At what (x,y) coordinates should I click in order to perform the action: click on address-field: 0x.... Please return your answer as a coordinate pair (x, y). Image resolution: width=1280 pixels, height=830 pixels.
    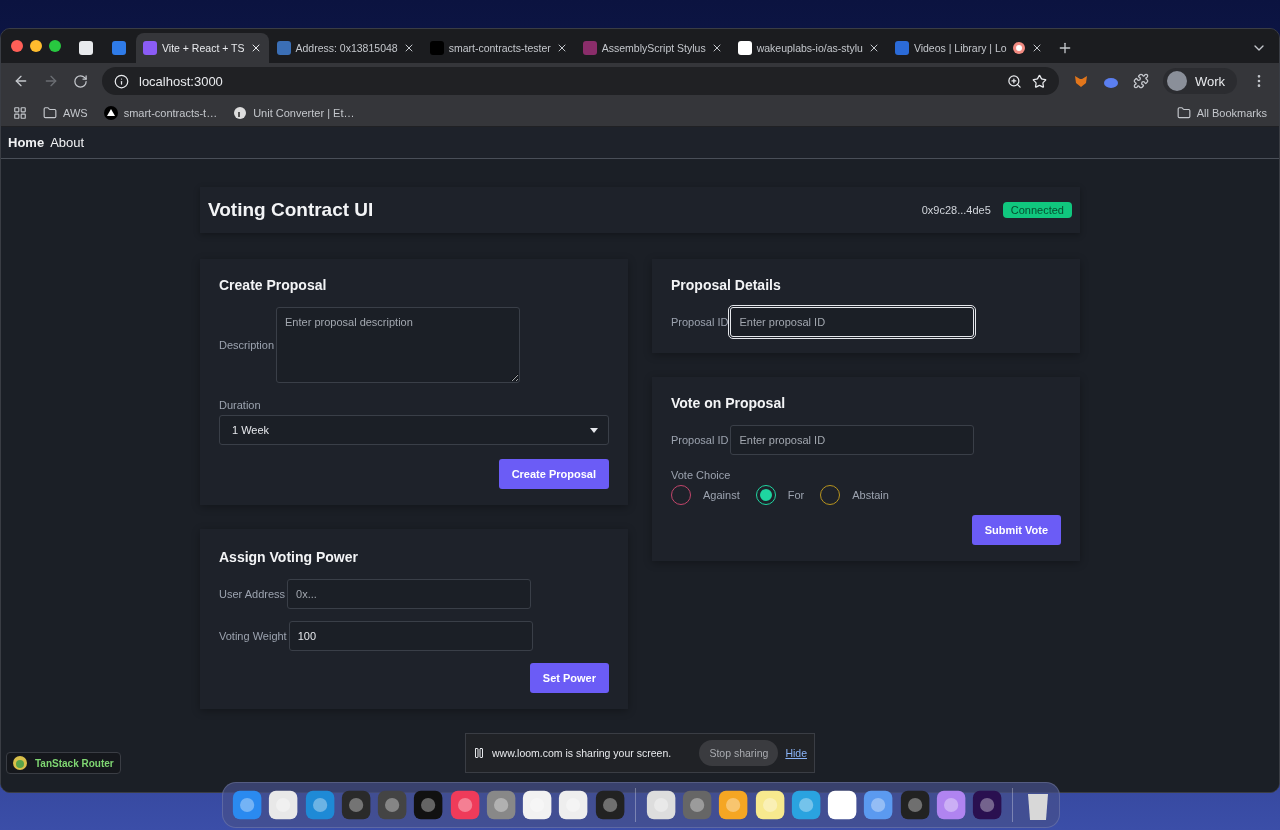
    Looking at the image, I should click on (409, 594).